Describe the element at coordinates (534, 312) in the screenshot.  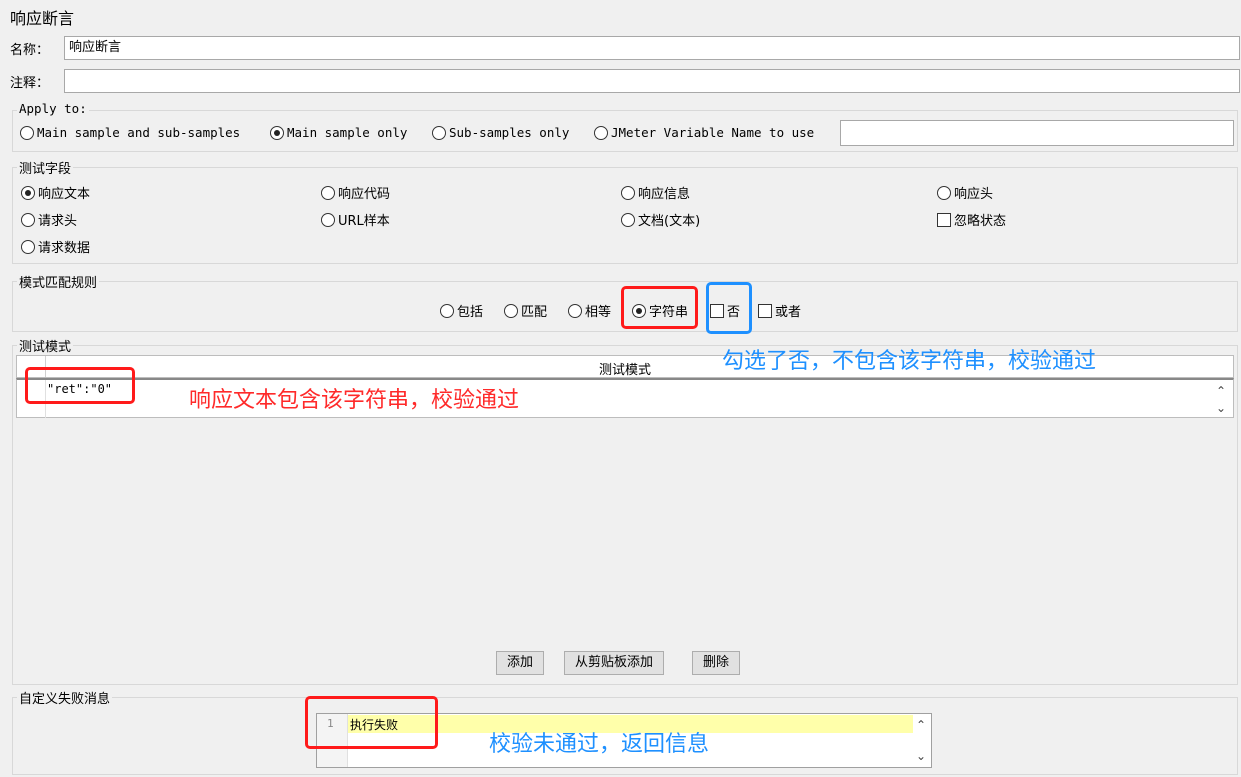
I see `rule-matches-label: 匹配` at that location.